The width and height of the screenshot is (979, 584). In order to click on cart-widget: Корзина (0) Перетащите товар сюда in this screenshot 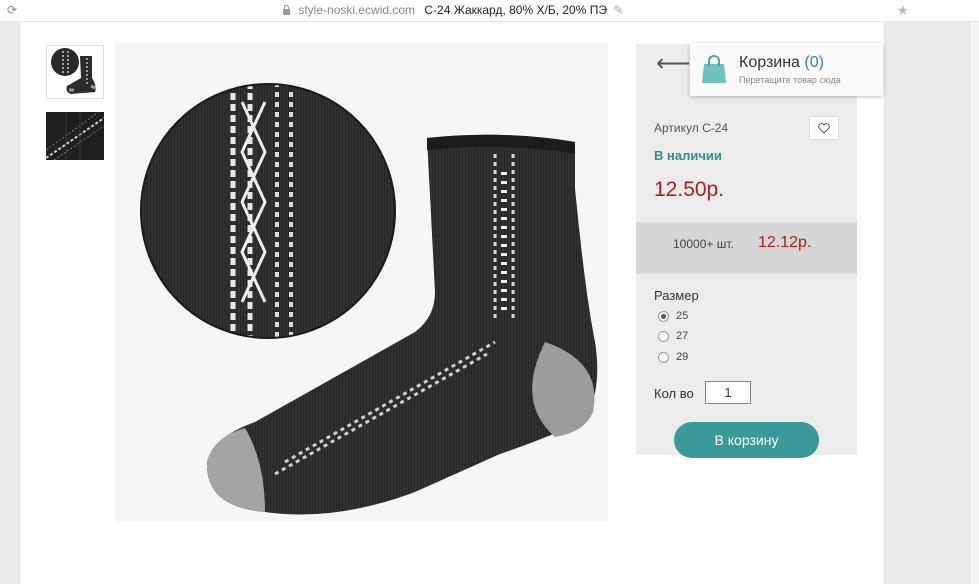, I will do `click(786, 69)`.